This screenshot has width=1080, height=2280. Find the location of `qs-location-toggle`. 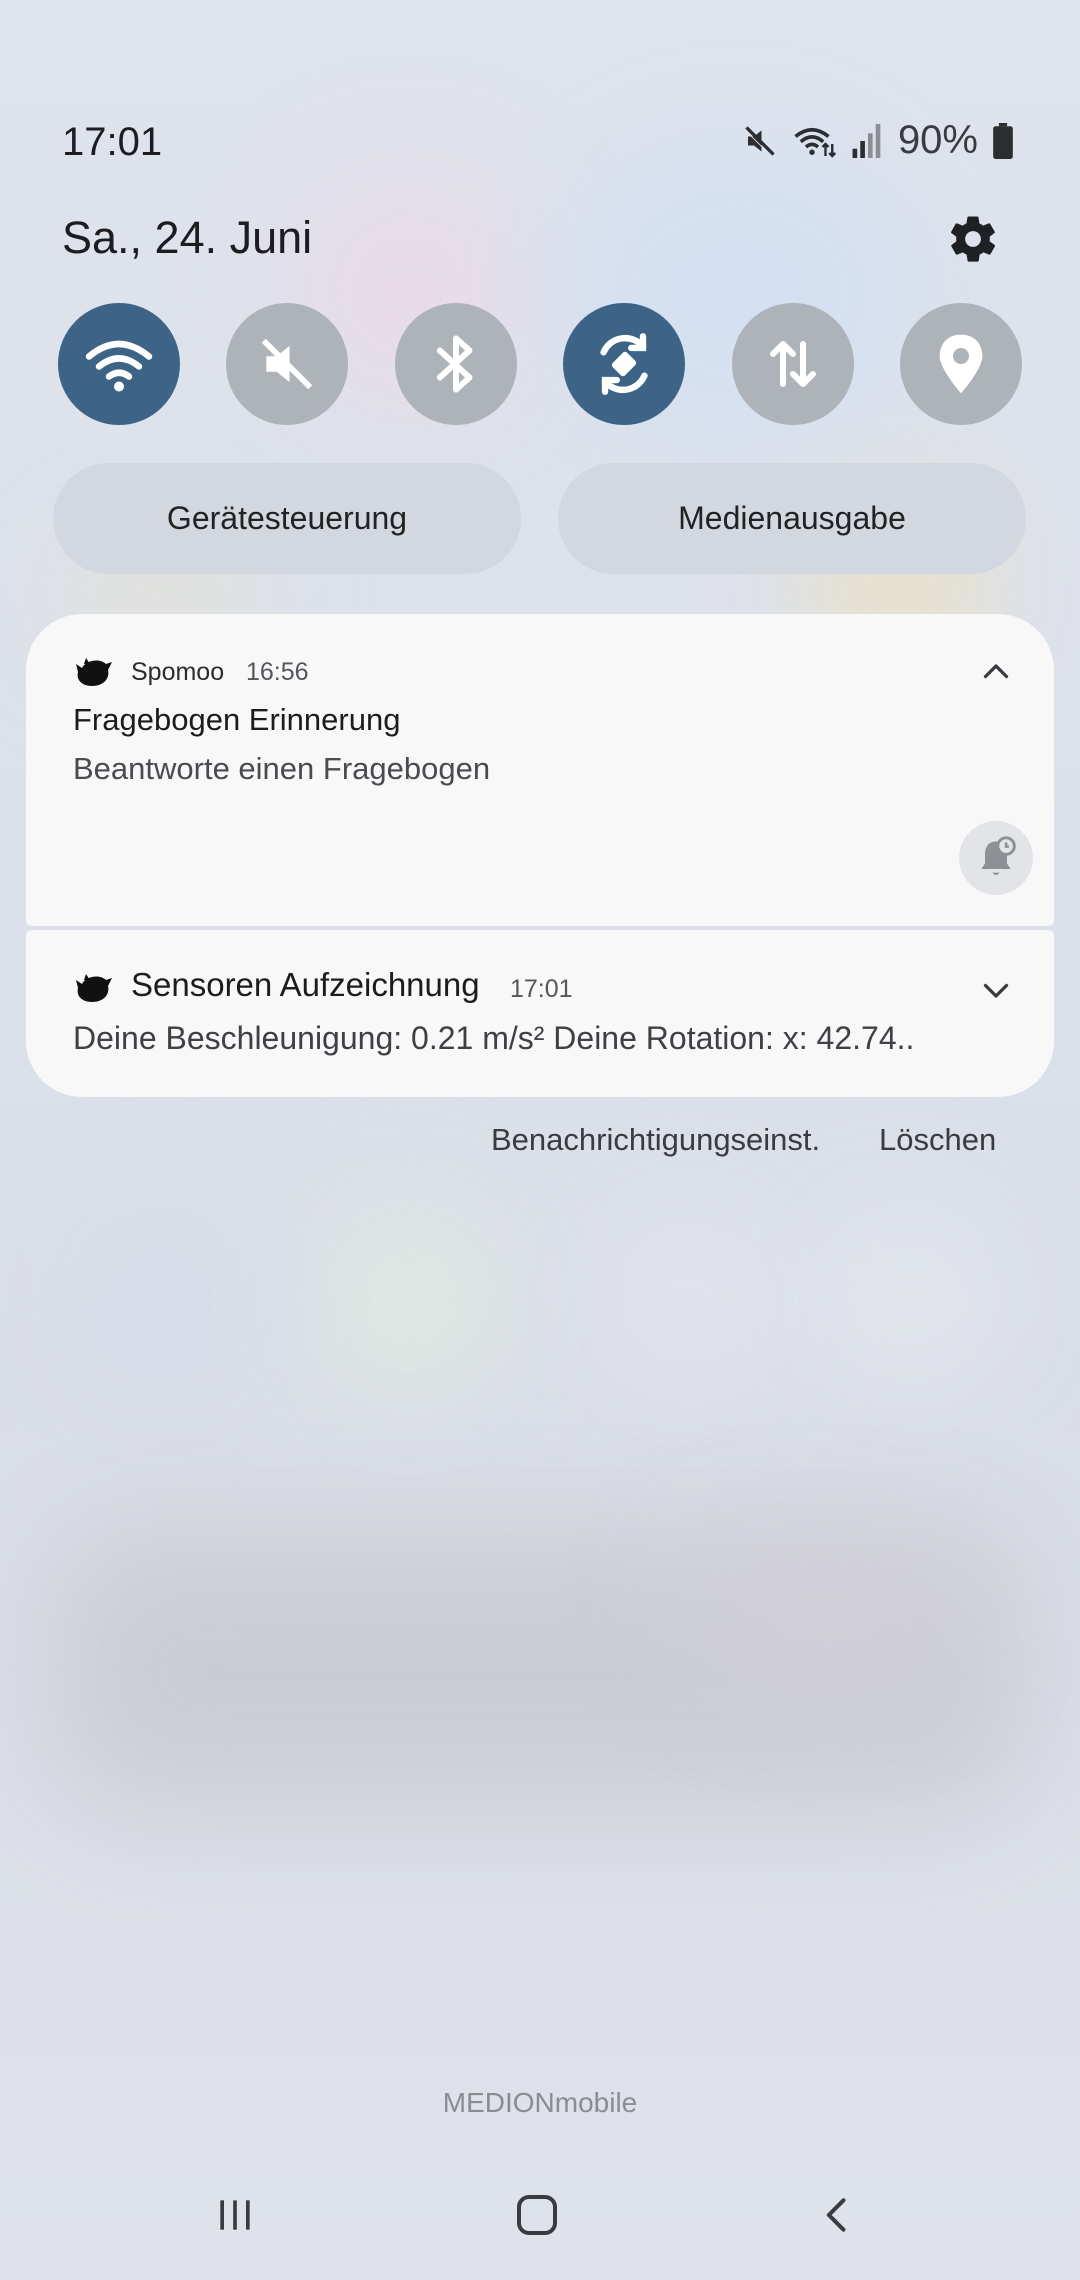

qs-location-toggle is located at coordinates (960, 364).